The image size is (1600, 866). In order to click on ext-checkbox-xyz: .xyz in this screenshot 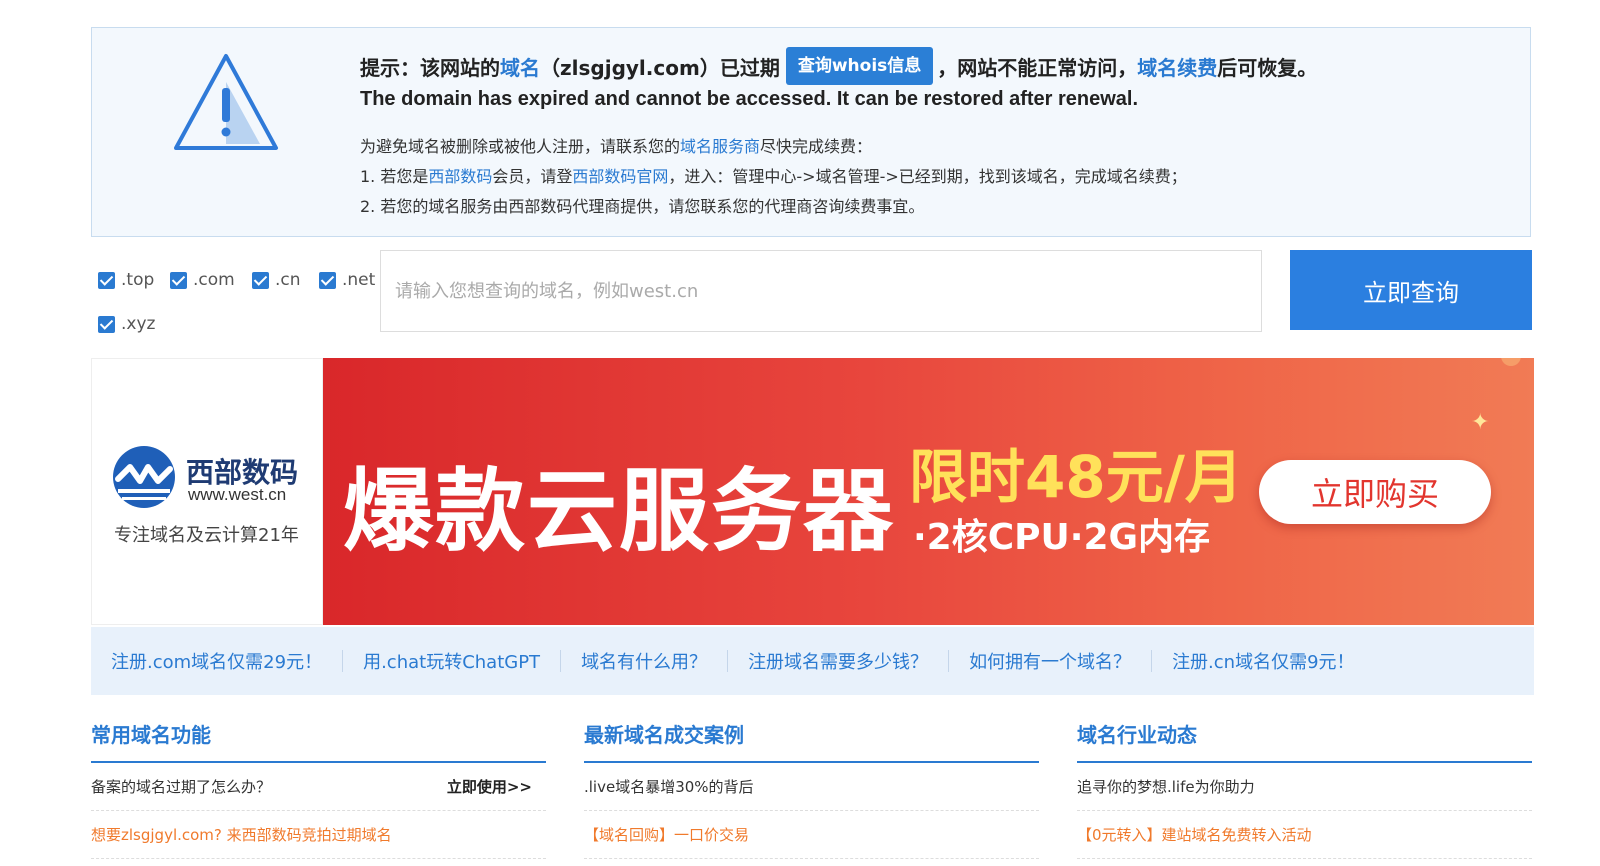, I will do `click(126, 324)`.